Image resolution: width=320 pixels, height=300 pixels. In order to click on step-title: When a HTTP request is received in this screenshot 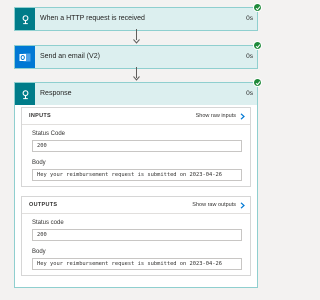, I will do `click(92, 18)`.